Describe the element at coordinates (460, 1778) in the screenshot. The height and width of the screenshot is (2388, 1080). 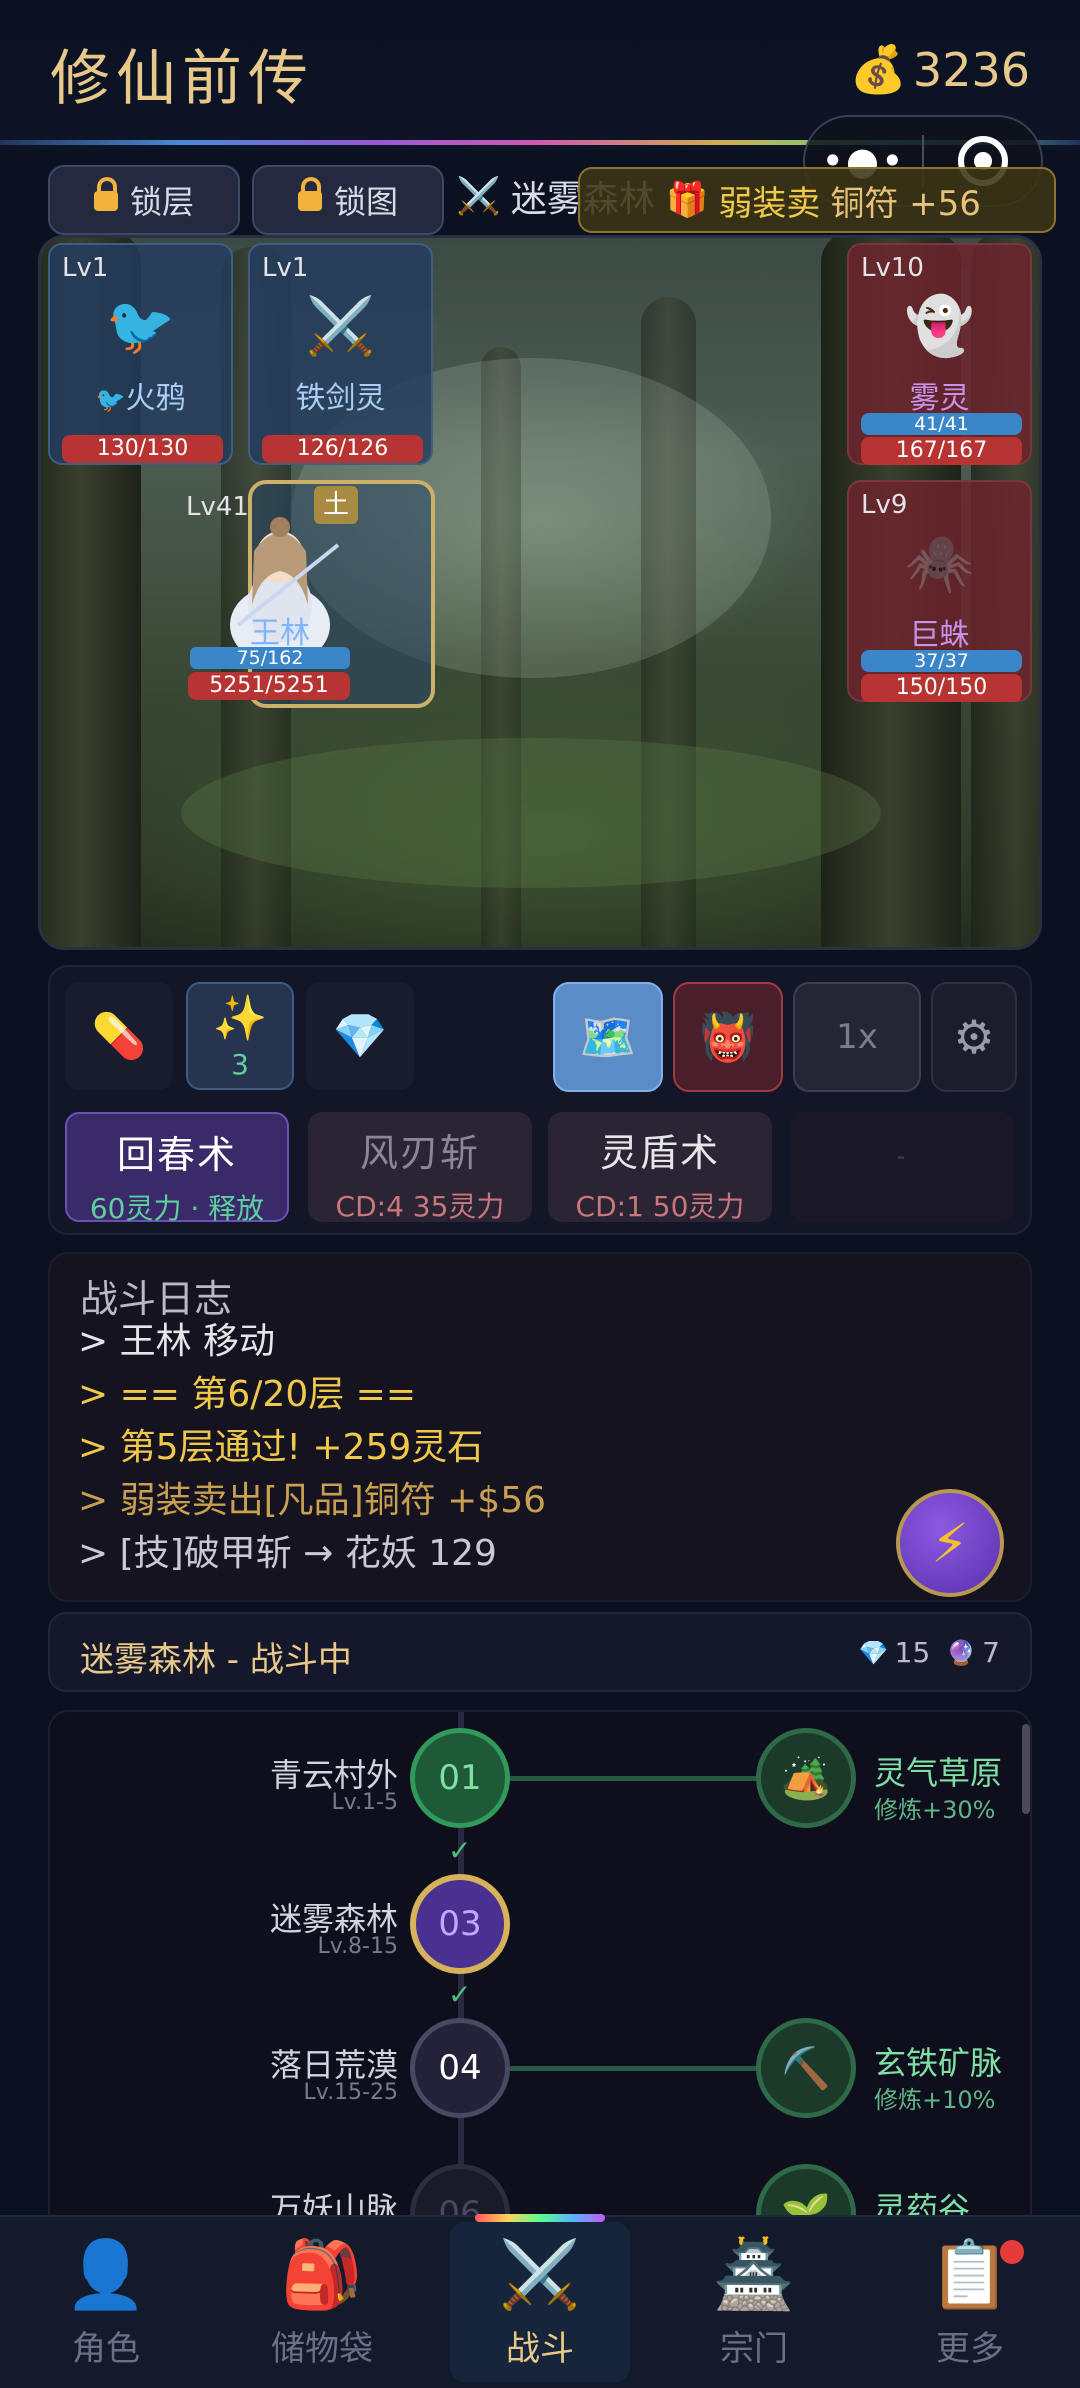
I see `region-node-01: 01` at that location.